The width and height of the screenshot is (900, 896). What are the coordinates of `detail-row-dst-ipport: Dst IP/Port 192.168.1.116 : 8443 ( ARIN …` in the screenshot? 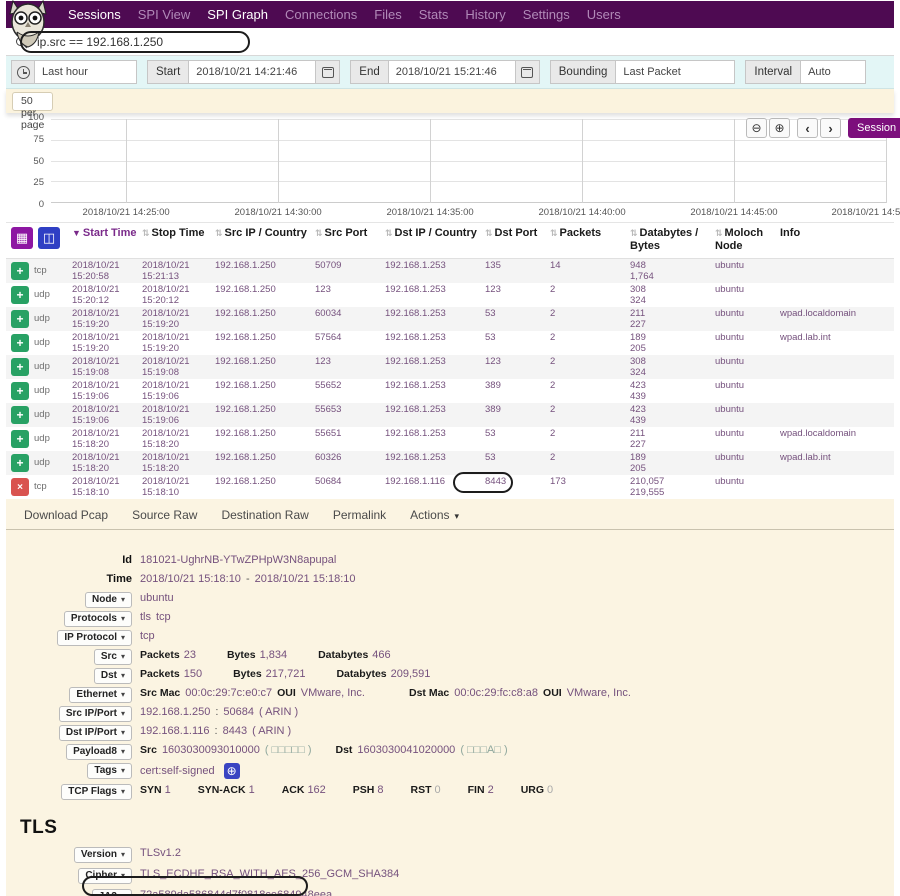 It's located at (450, 734).